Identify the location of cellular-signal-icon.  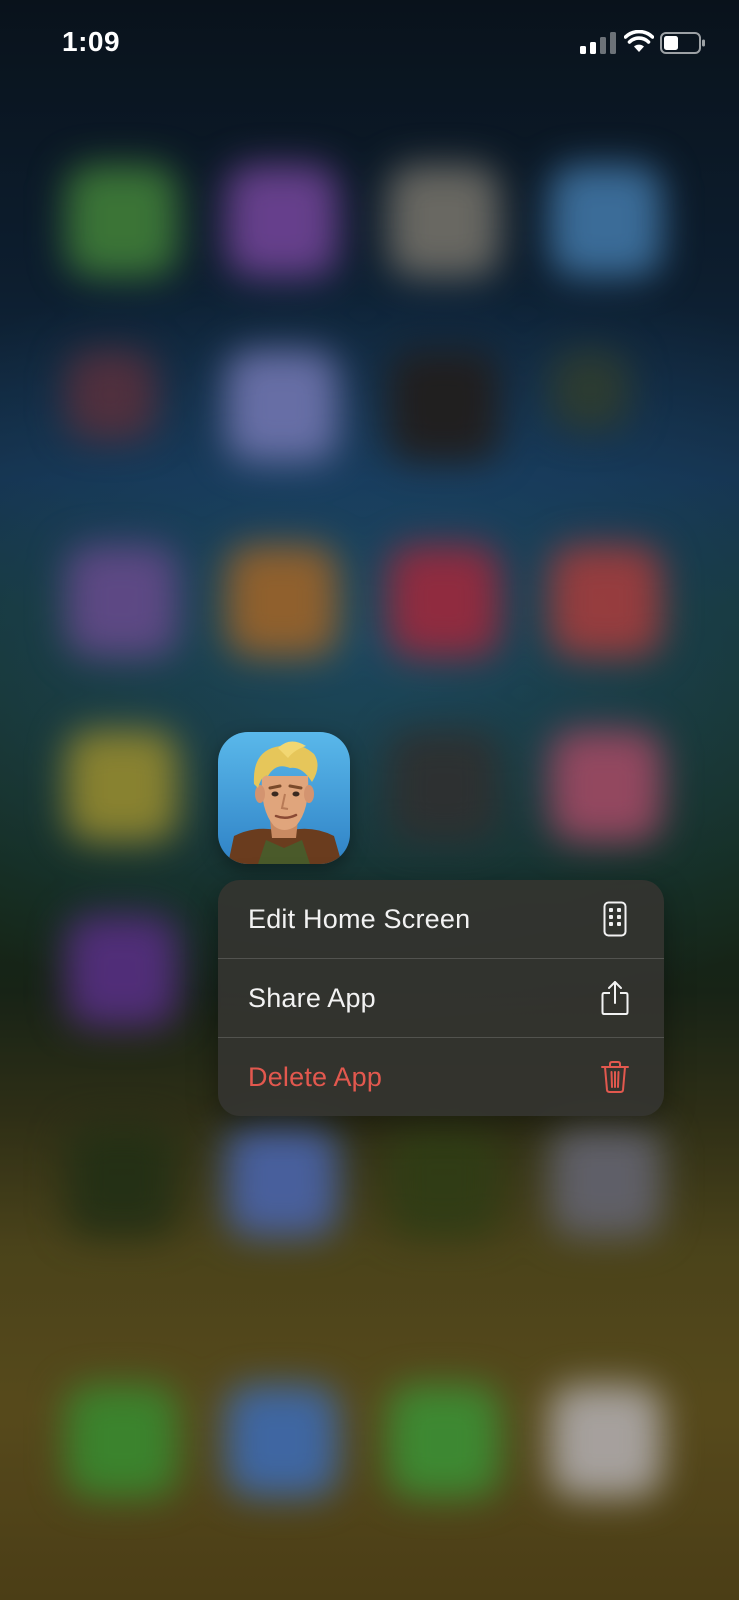
(598, 43).